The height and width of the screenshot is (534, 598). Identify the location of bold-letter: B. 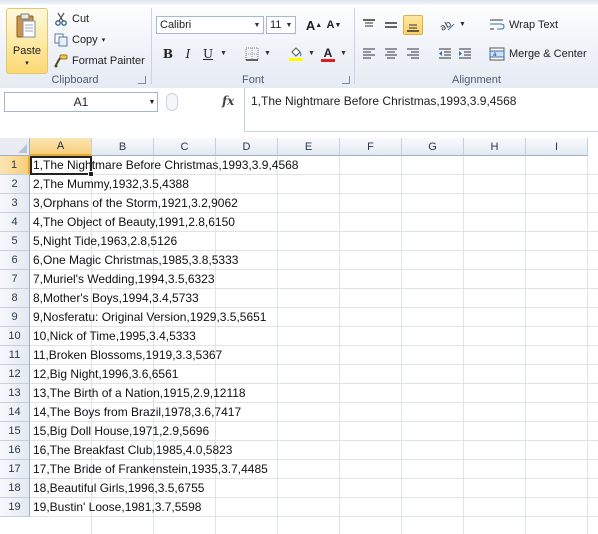
(168, 54).